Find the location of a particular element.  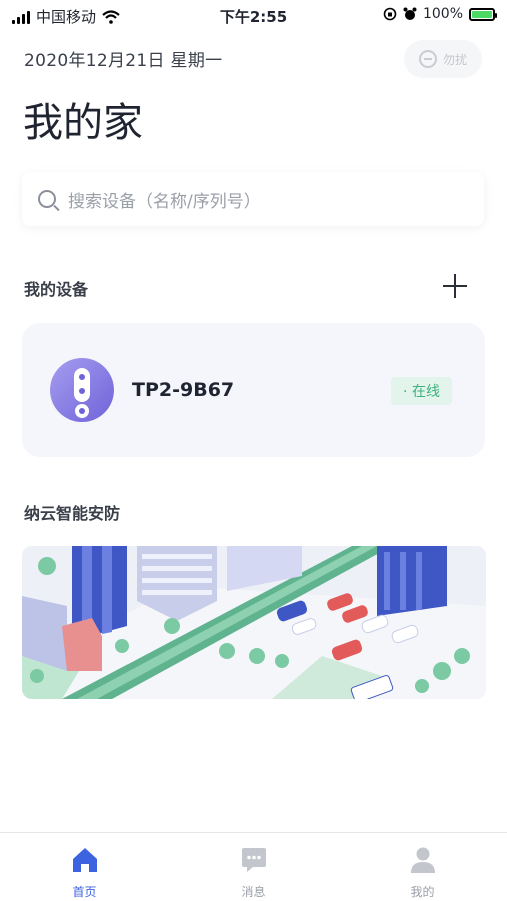

tab-home-label: 首页 is located at coordinates (84, 892).